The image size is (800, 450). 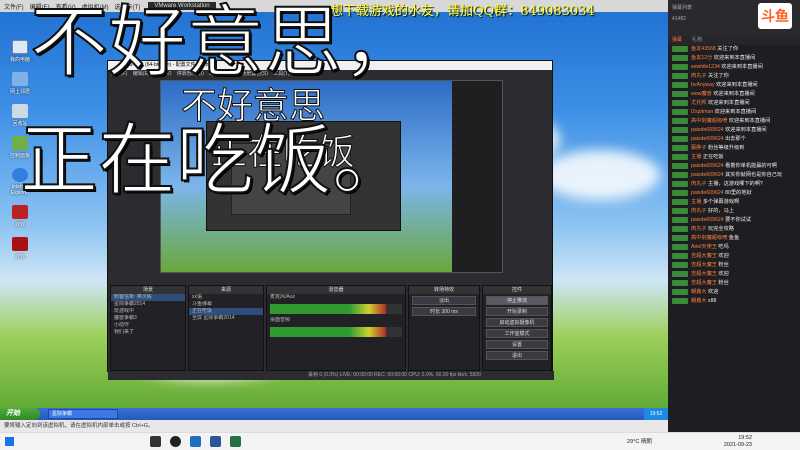 I want to click on chat-text: 80里的地狱, so click(x=738, y=193).